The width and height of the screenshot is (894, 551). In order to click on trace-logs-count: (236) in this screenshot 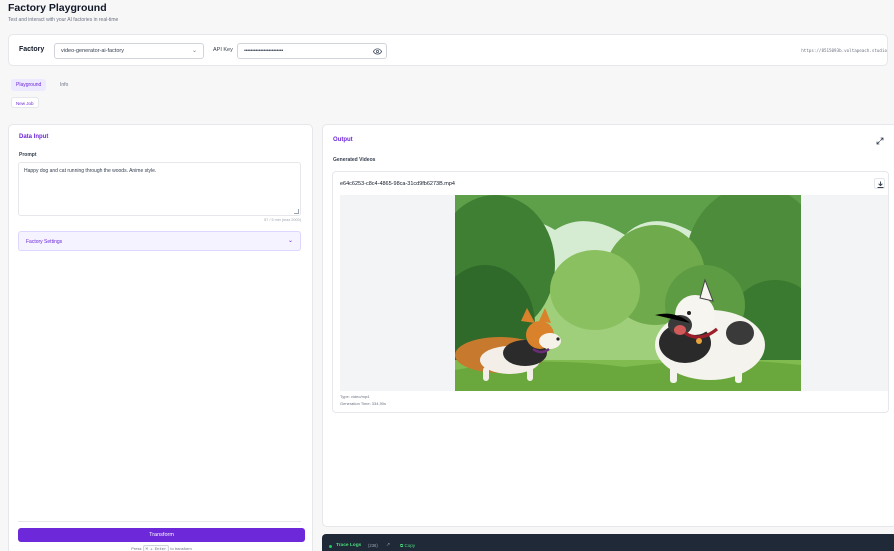, I will do `click(373, 545)`.